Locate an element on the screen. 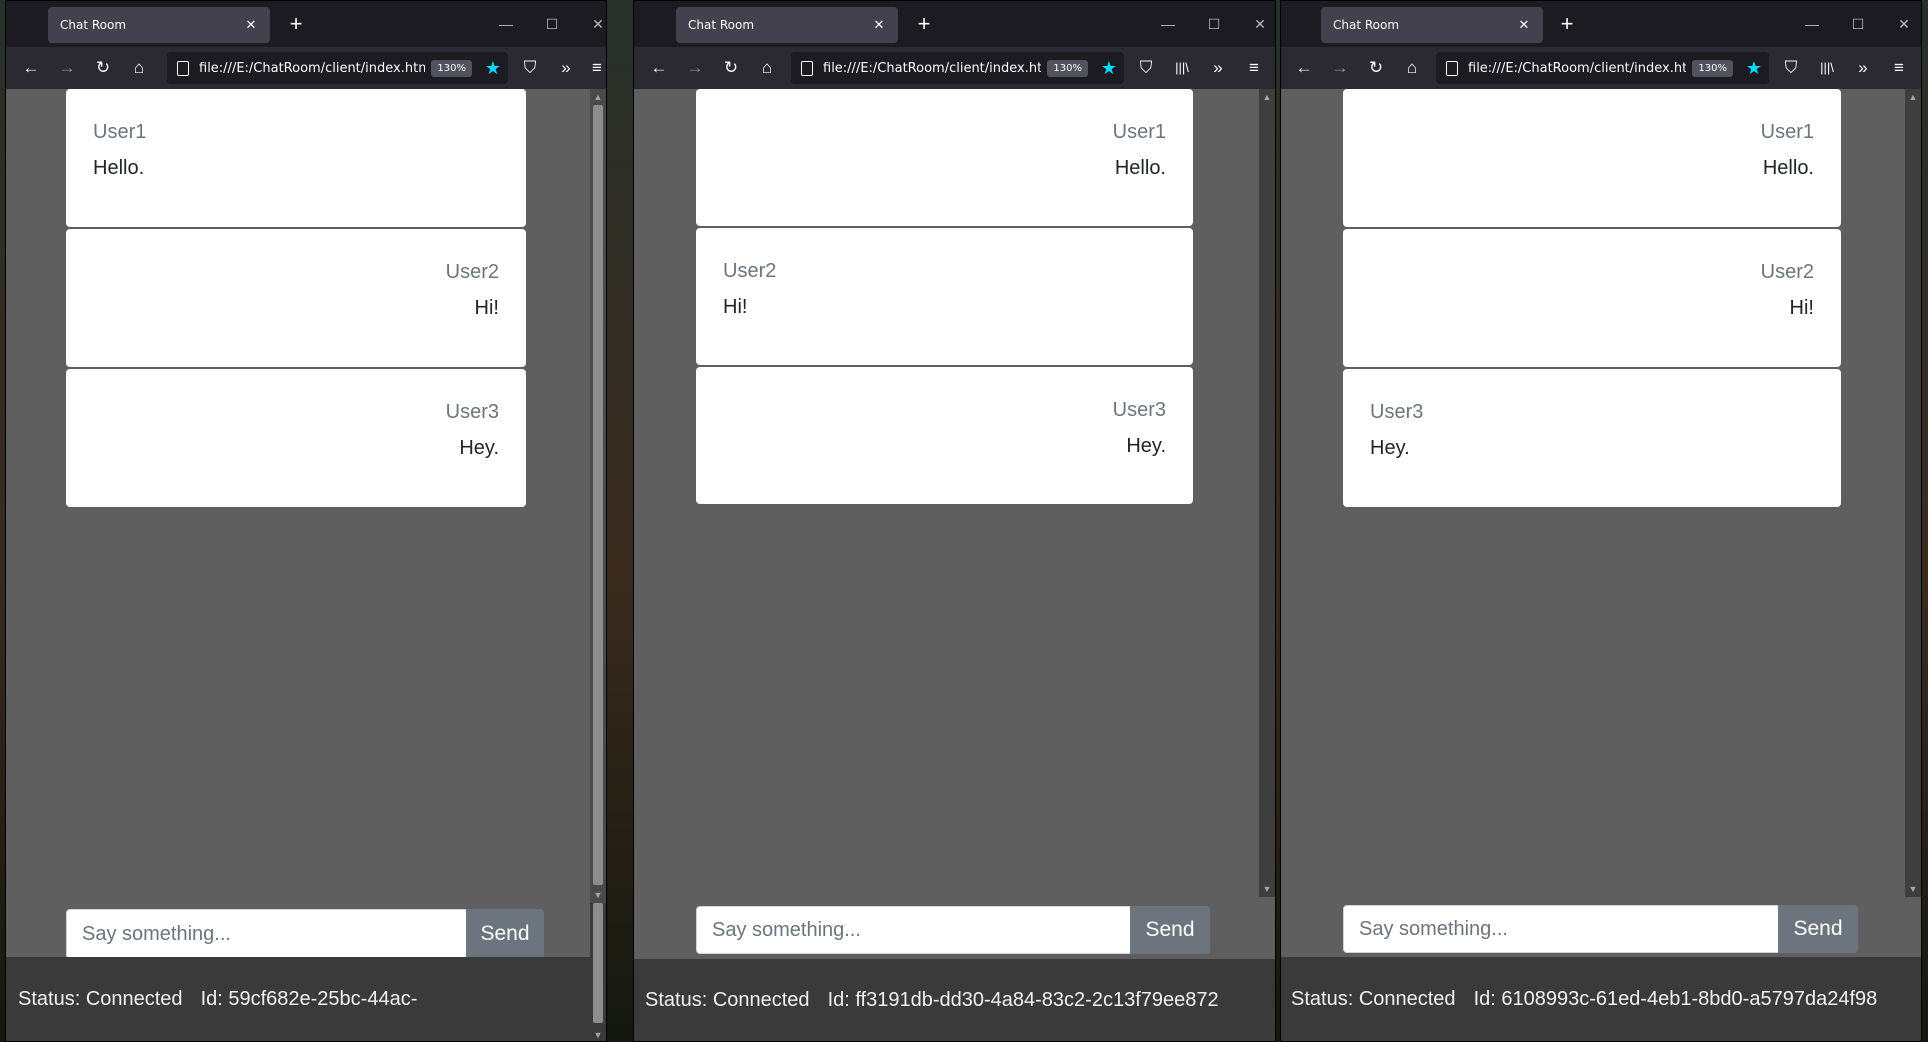 Image resolution: width=1928 pixels, height=1042 pixels. page-icon is located at coordinates (807, 68).